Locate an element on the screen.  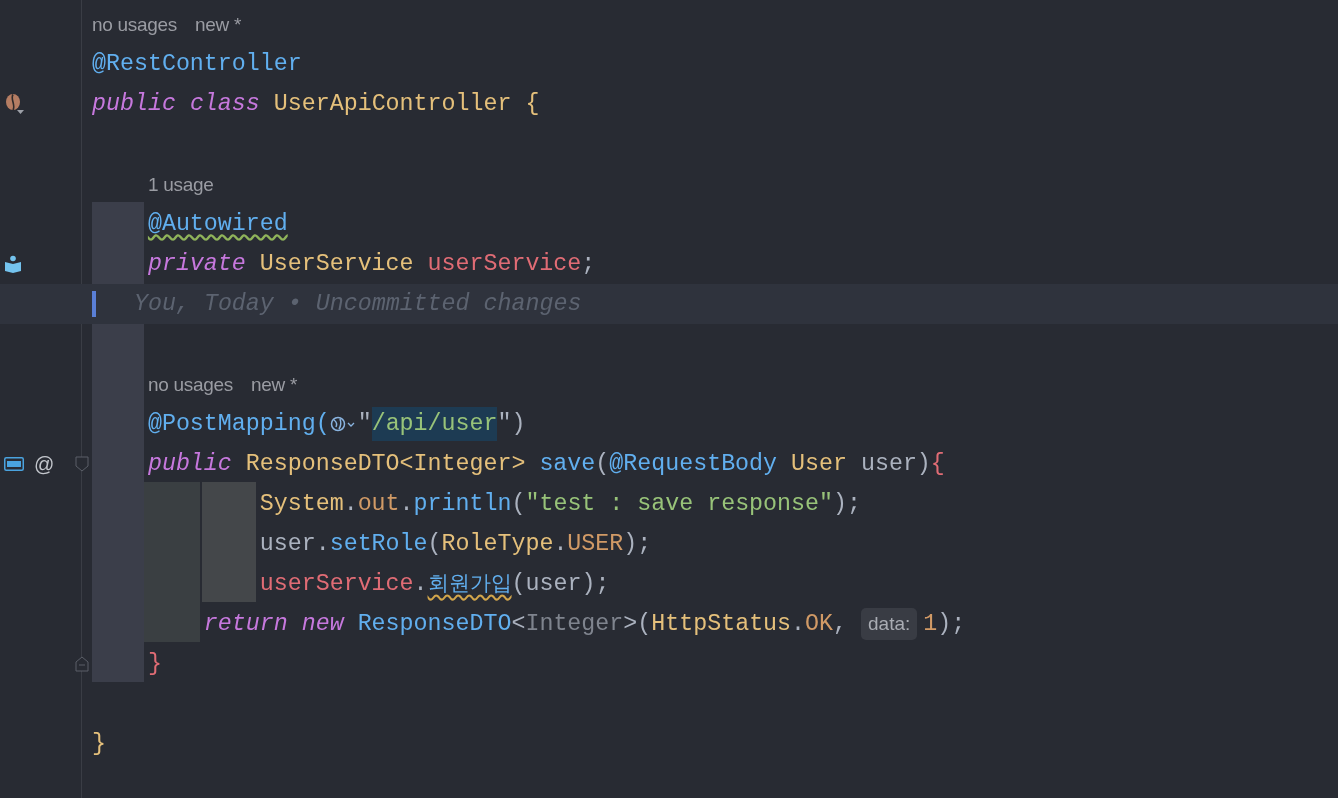
code-token: System is located at coordinates (301, 504).